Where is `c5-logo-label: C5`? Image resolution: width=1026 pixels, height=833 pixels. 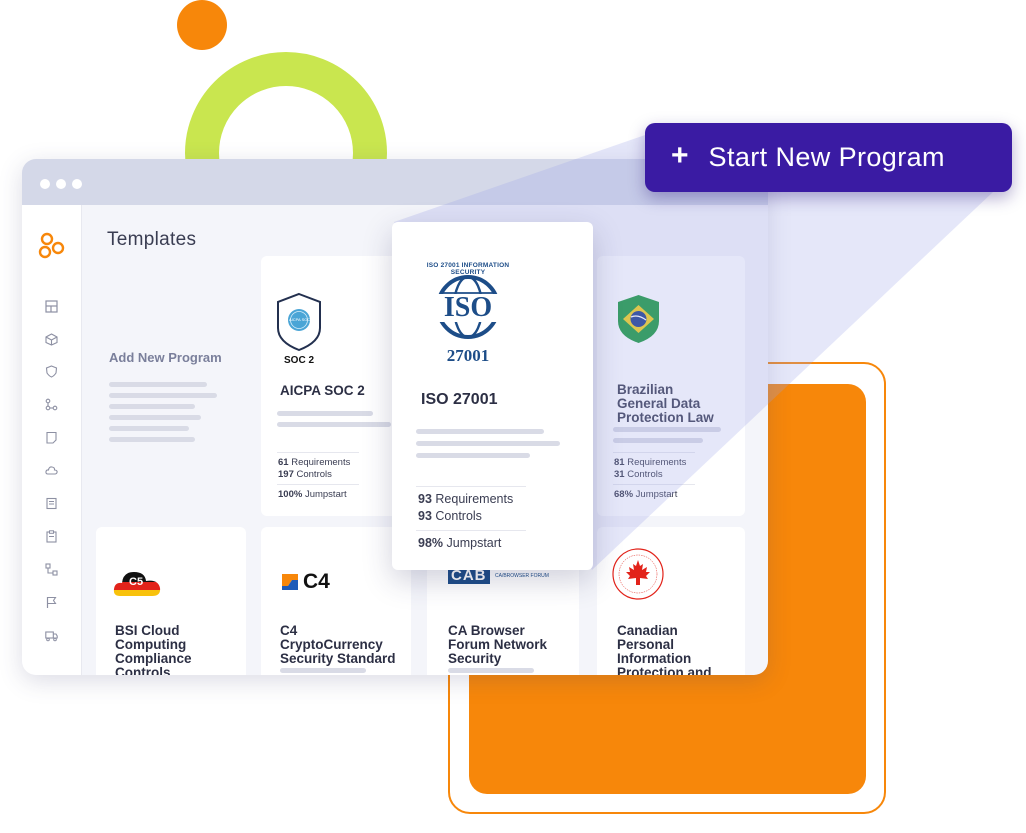
c5-logo-label: C5 is located at coordinates (136, 582).